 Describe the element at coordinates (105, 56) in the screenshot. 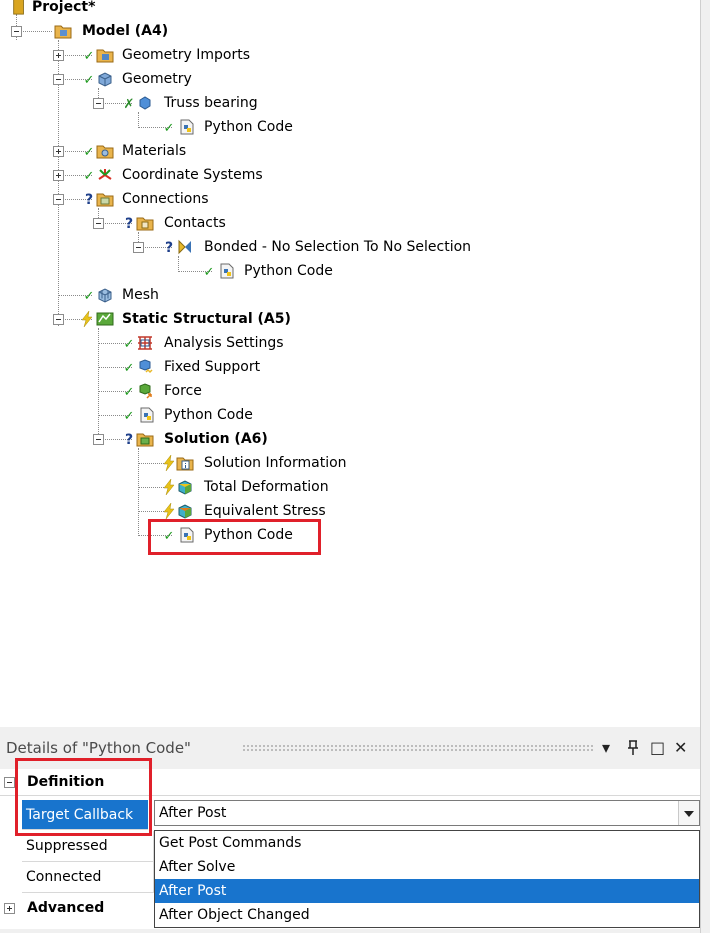

I see `geometry-imports-icon` at that location.